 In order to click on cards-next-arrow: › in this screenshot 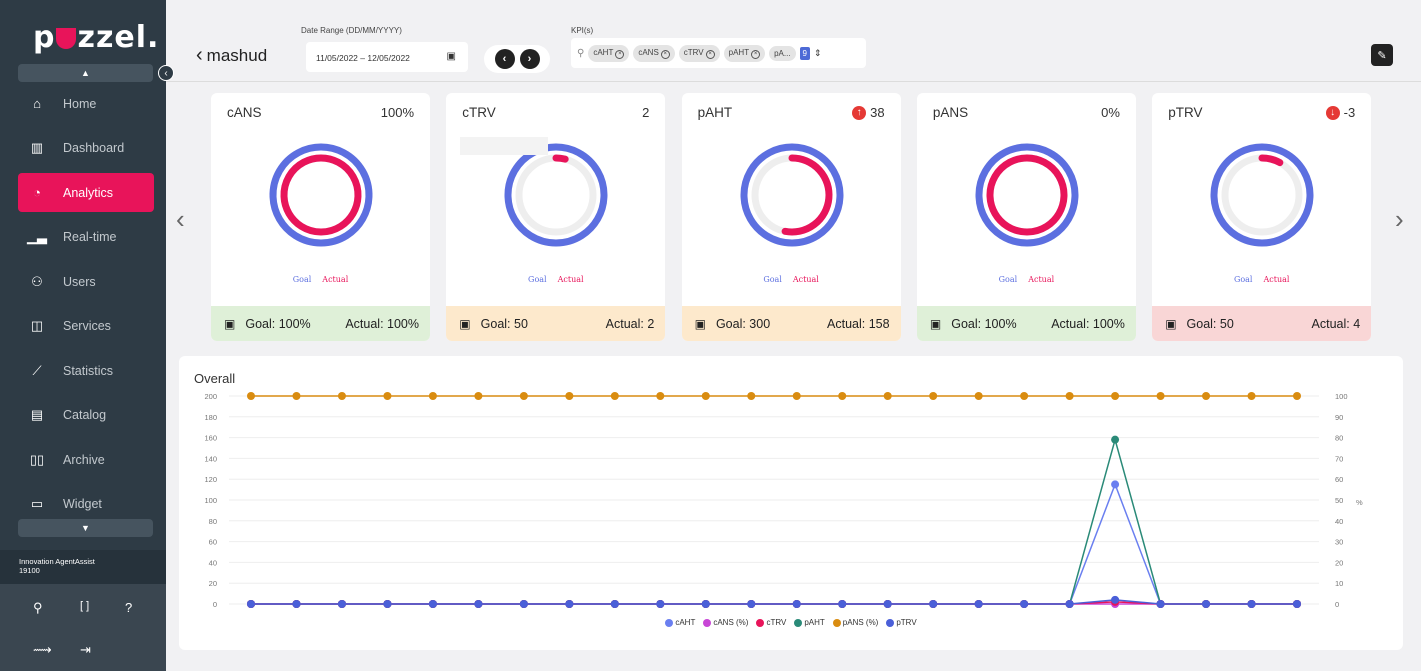, I will do `click(1399, 219)`.